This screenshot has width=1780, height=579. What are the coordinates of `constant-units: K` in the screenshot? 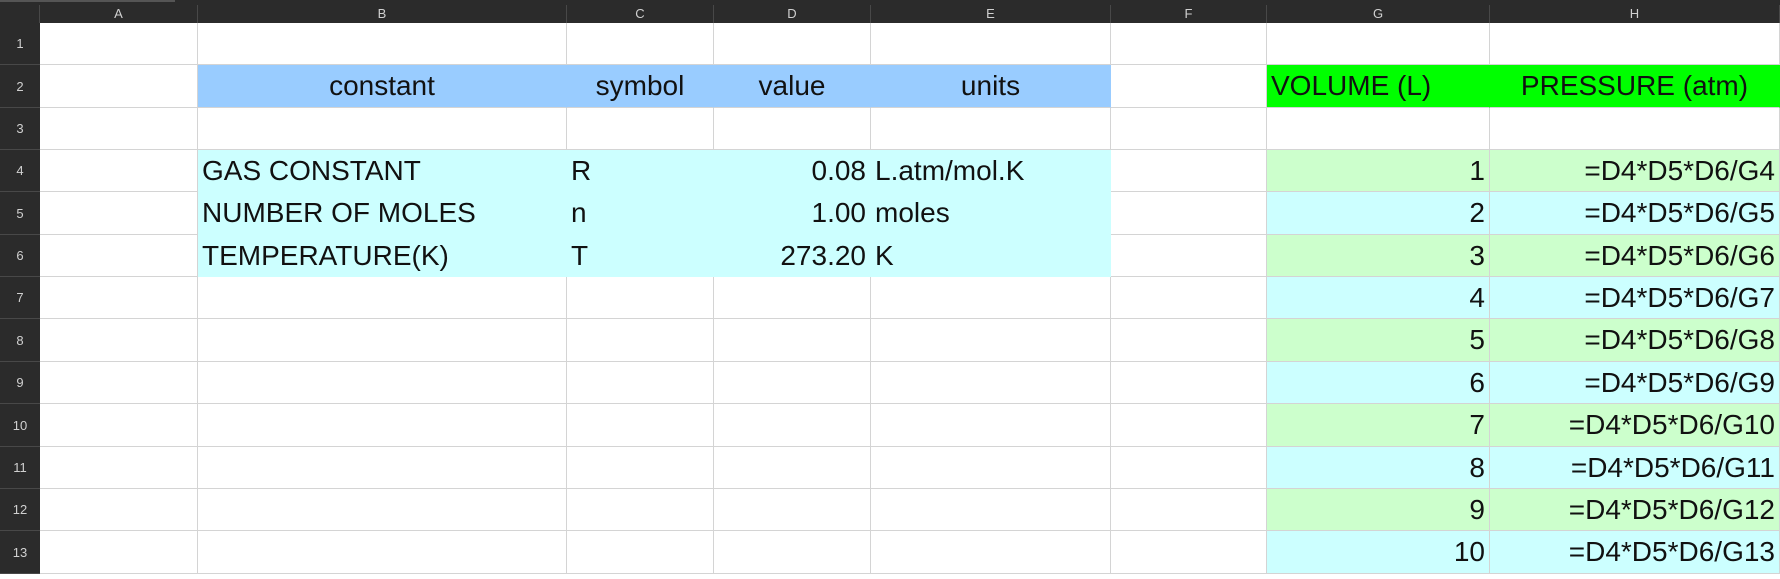 It's located at (991, 256).